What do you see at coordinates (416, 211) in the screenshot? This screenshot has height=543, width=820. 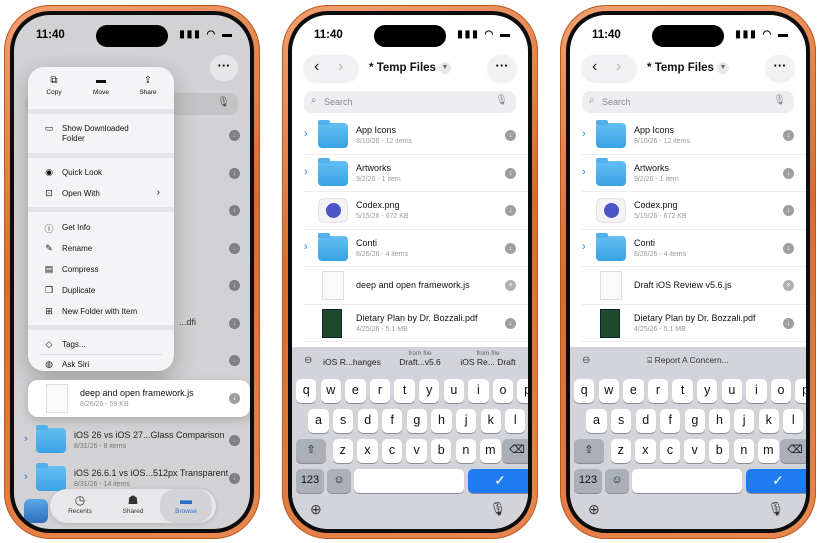 I see `list-item: Codex.png 5/15/26 - 672 KB ↓` at bounding box center [416, 211].